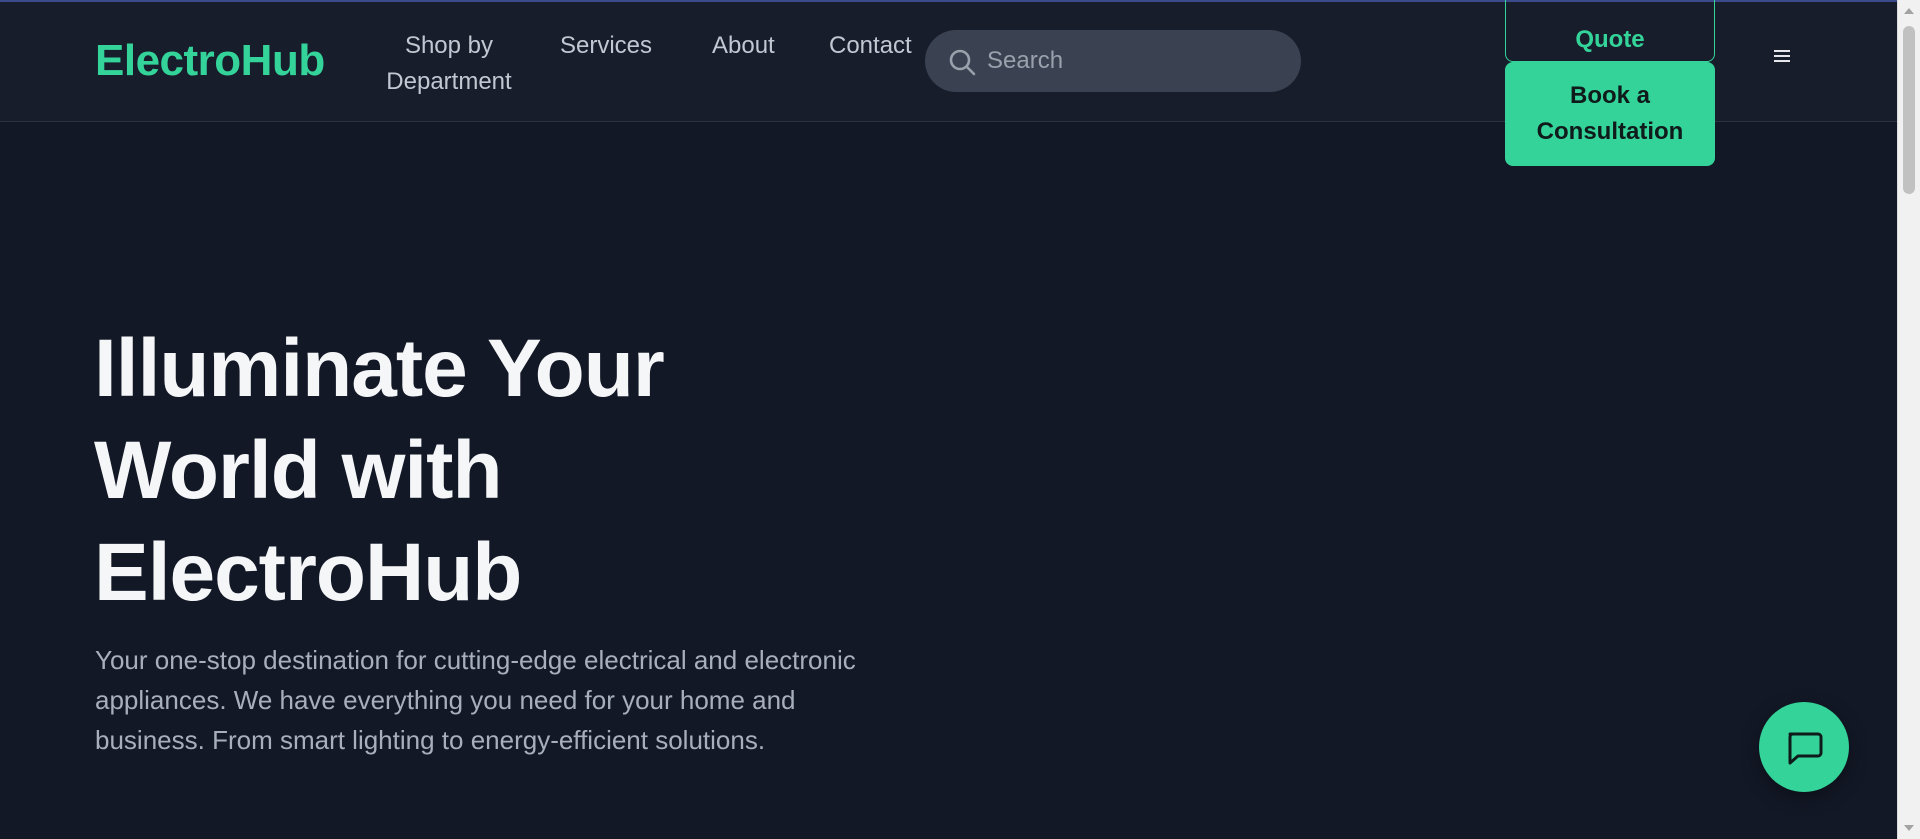 Image resolution: width=1920 pixels, height=839 pixels. Describe the element at coordinates (606, 46) in the screenshot. I see `nav-services: Services` at that location.